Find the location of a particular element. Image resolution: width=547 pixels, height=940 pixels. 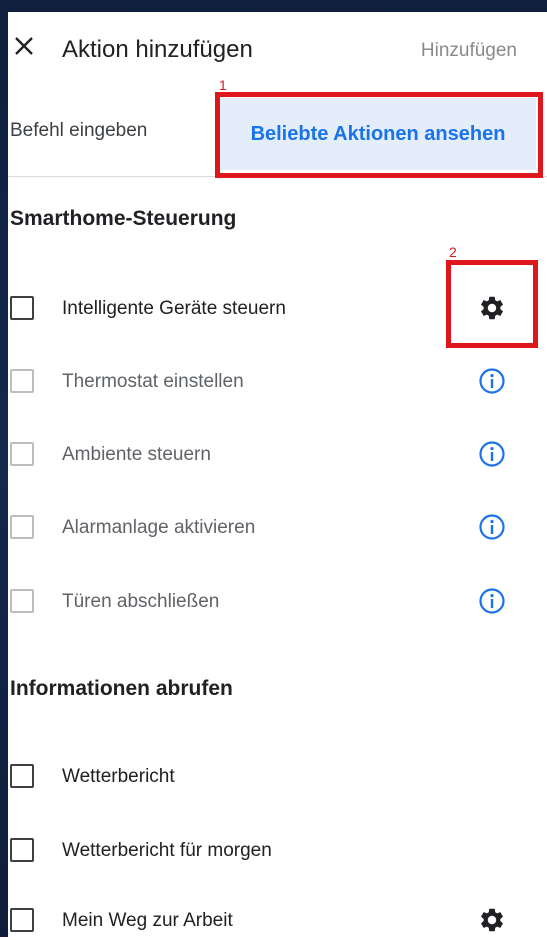

list-item: Intelligente Geräte steuern is located at coordinates (277, 308).